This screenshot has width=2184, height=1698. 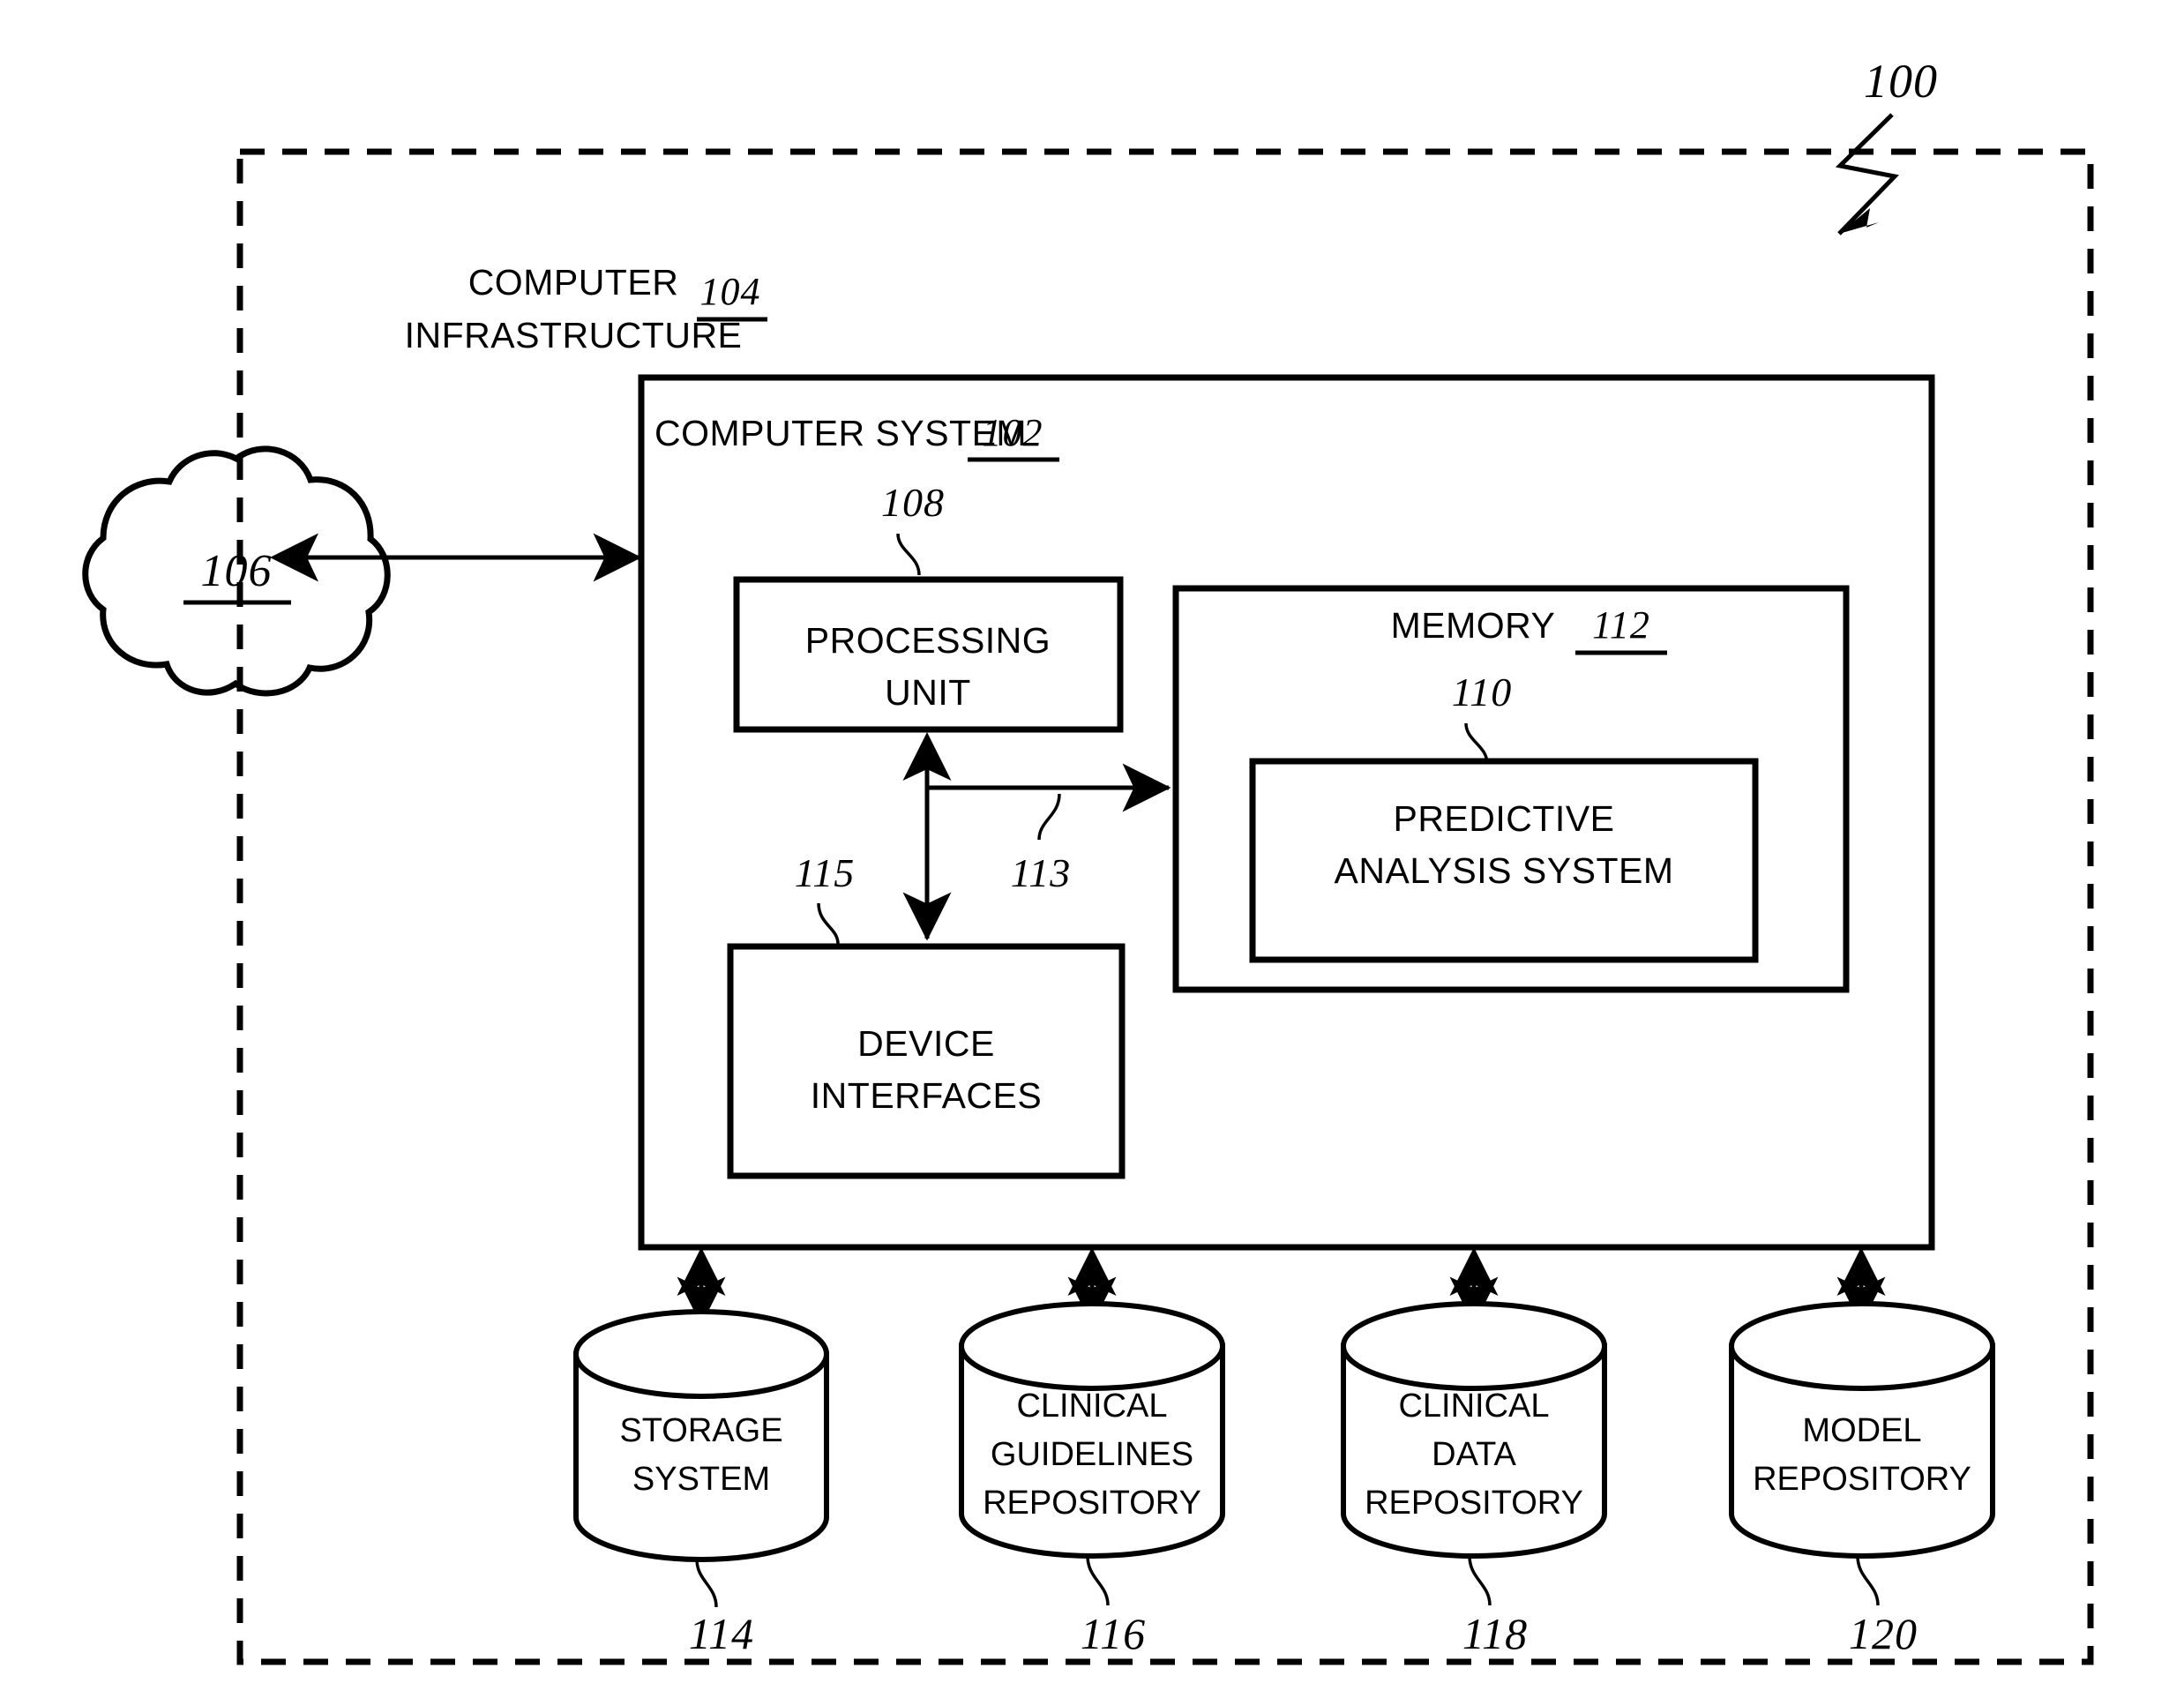 I want to click on clinical-guidelines-ref-leader-line, so click(x=1098, y=1581).